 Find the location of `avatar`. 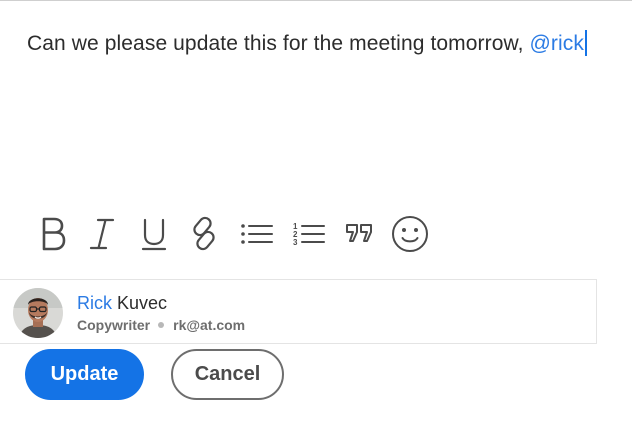

avatar is located at coordinates (38, 313).